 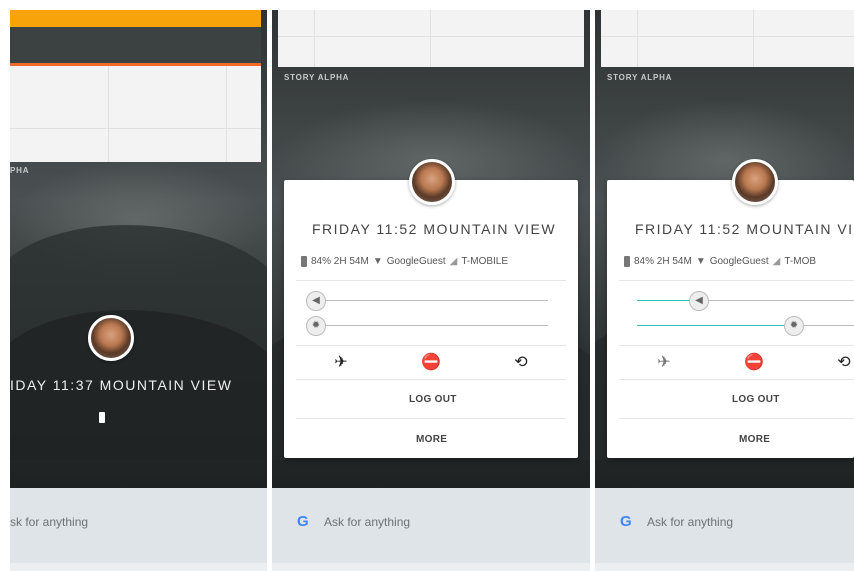 What do you see at coordinates (715, 325) in the screenshot?
I see `brightness-slider-filled` at bounding box center [715, 325].